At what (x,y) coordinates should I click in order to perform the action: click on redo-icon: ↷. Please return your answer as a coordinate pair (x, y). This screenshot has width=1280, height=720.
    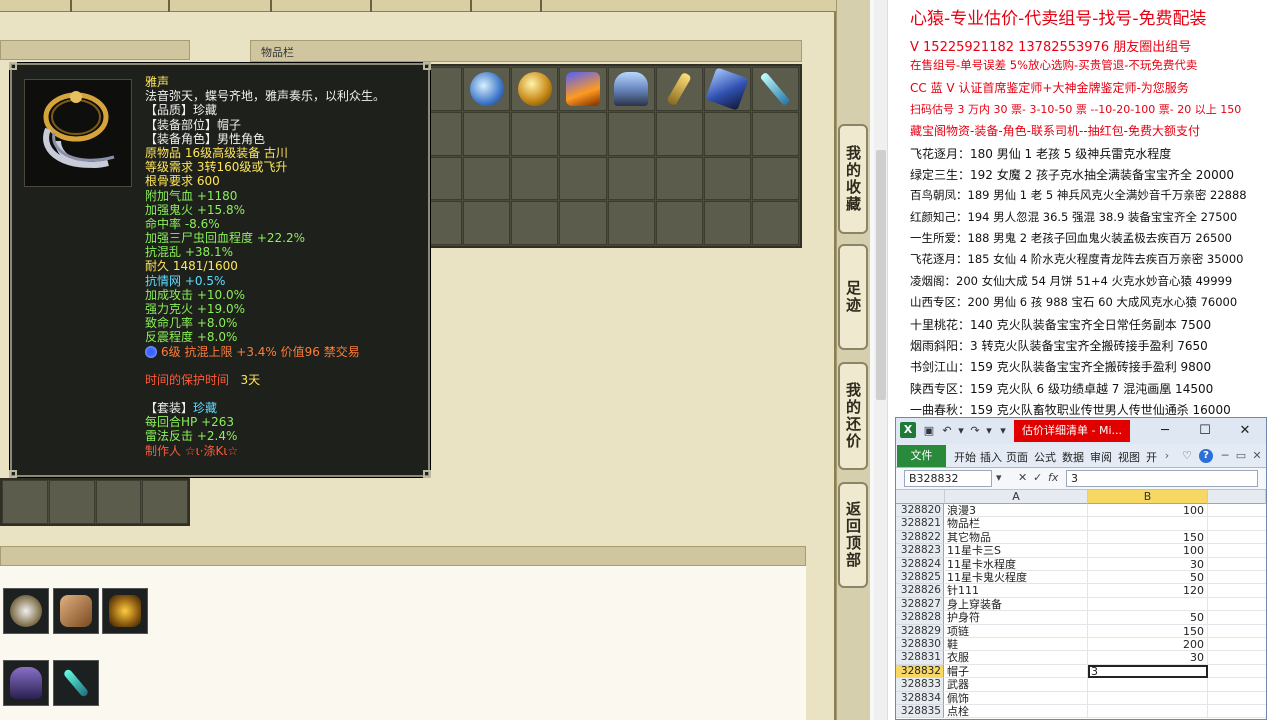
    Looking at the image, I should click on (975, 431).